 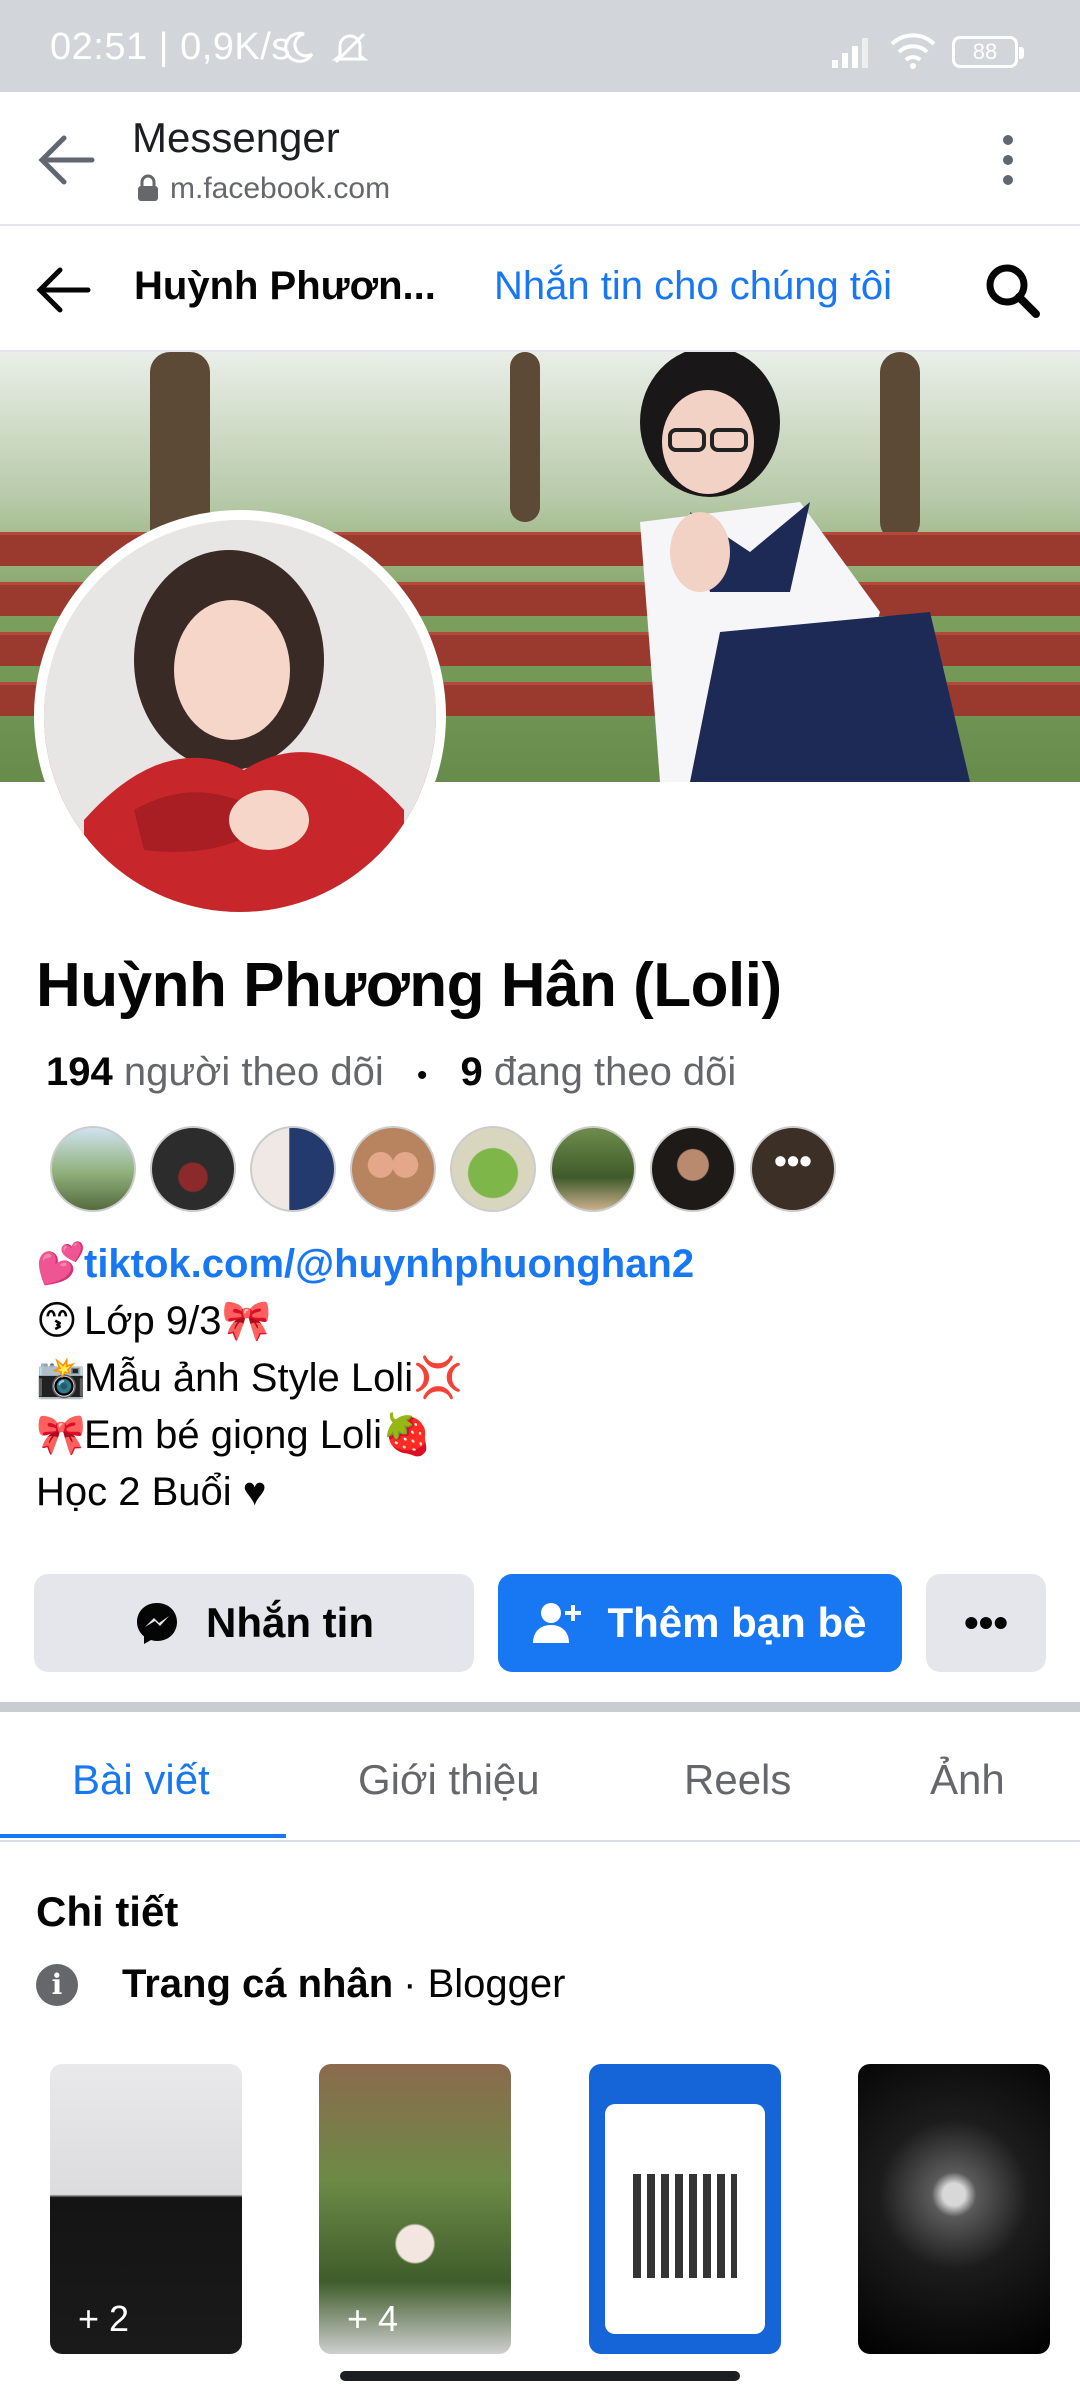 What do you see at coordinates (57, 1984) in the screenshot?
I see `info-icon: i` at bounding box center [57, 1984].